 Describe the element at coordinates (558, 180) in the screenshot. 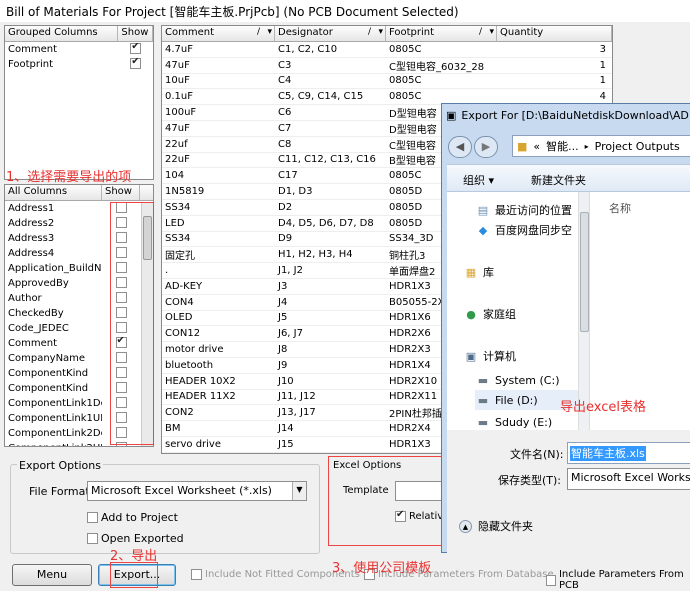

I see `new-folder-button: 新建文件夹` at that location.